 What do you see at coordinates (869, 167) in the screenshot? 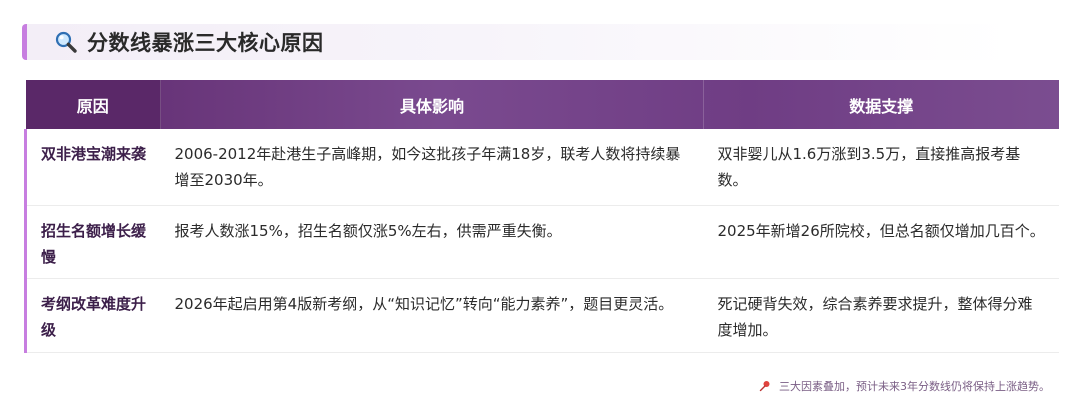
I see `support-cell: 双非婴儿从1.6万涨到3.5万，直接推高报考基数。` at bounding box center [869, 167].